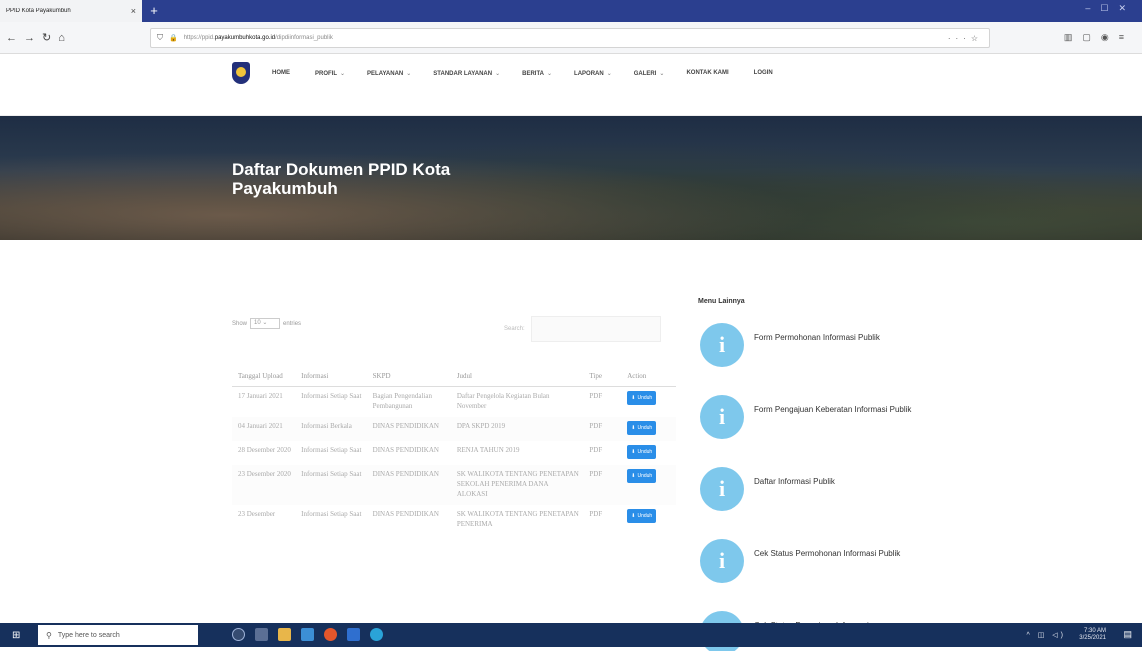 The image size is (1142, 651). I want to click on table-search: Search:, so click(582, 329).